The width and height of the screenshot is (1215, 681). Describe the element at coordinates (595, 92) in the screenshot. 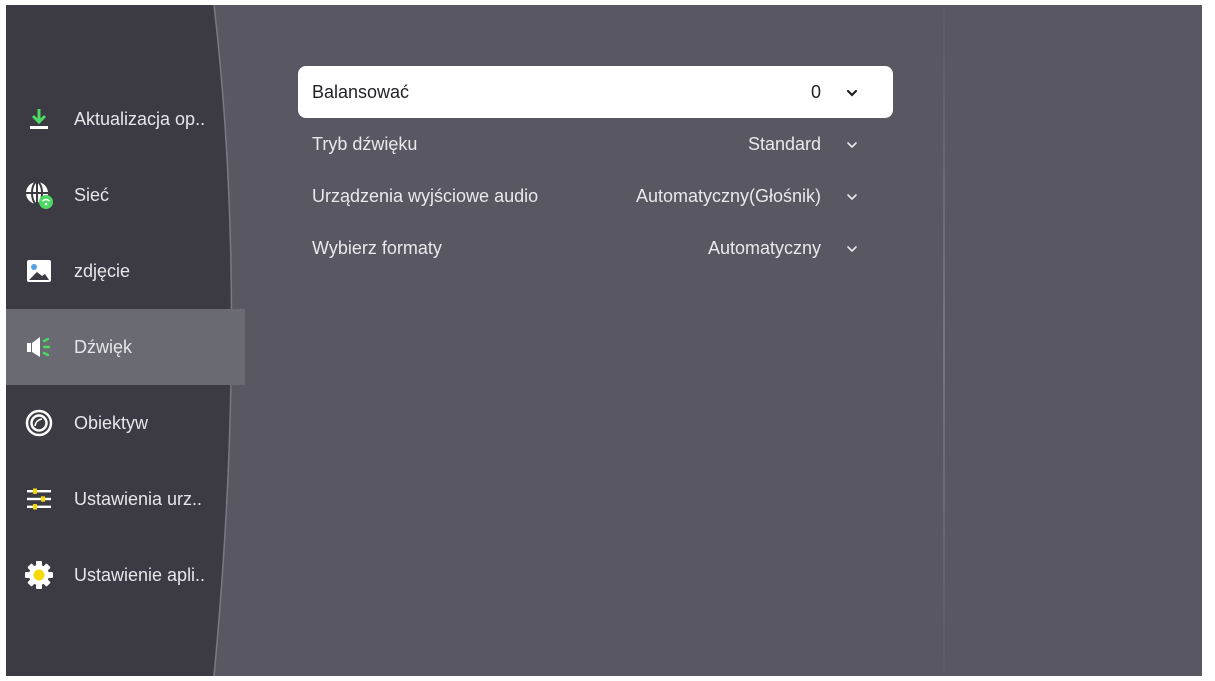

I see `setting-row-balance: Balansować 0` at that location.